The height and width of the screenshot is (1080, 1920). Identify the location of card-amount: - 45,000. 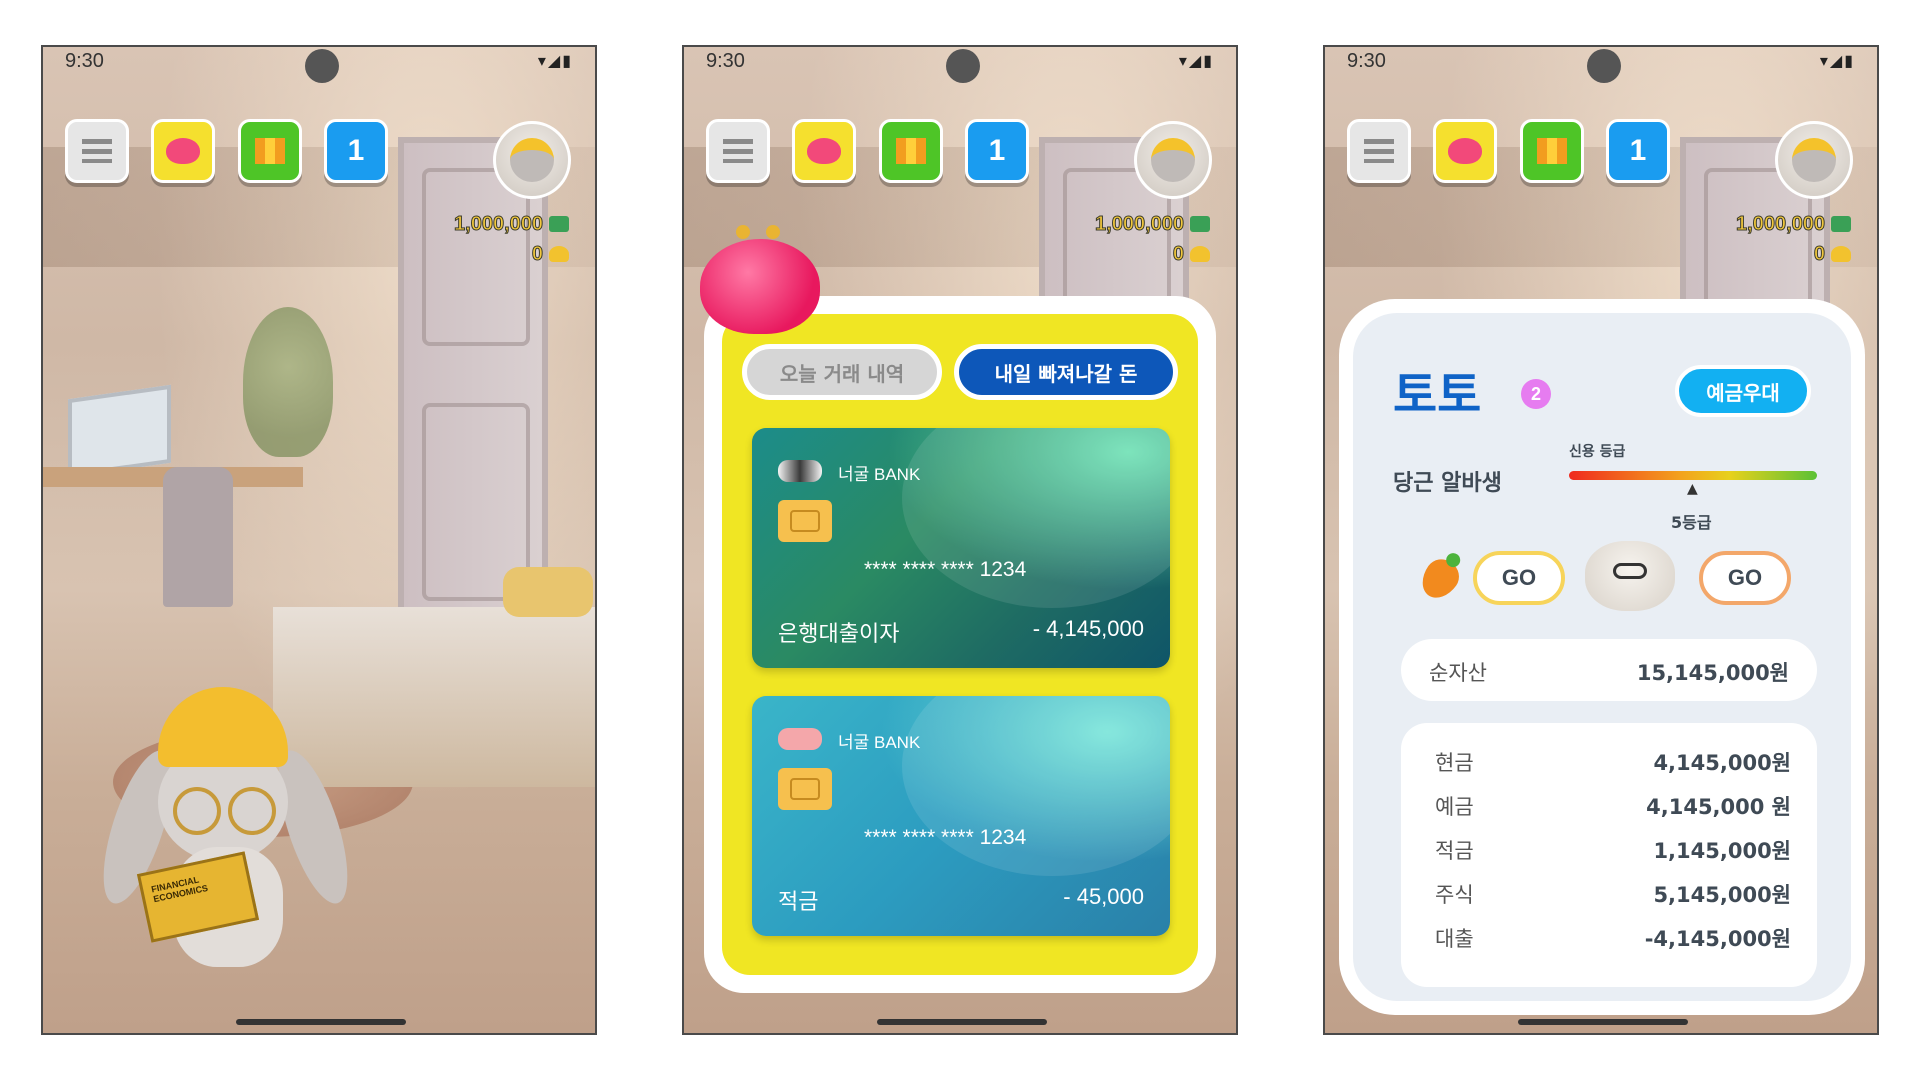
(1103, 896).